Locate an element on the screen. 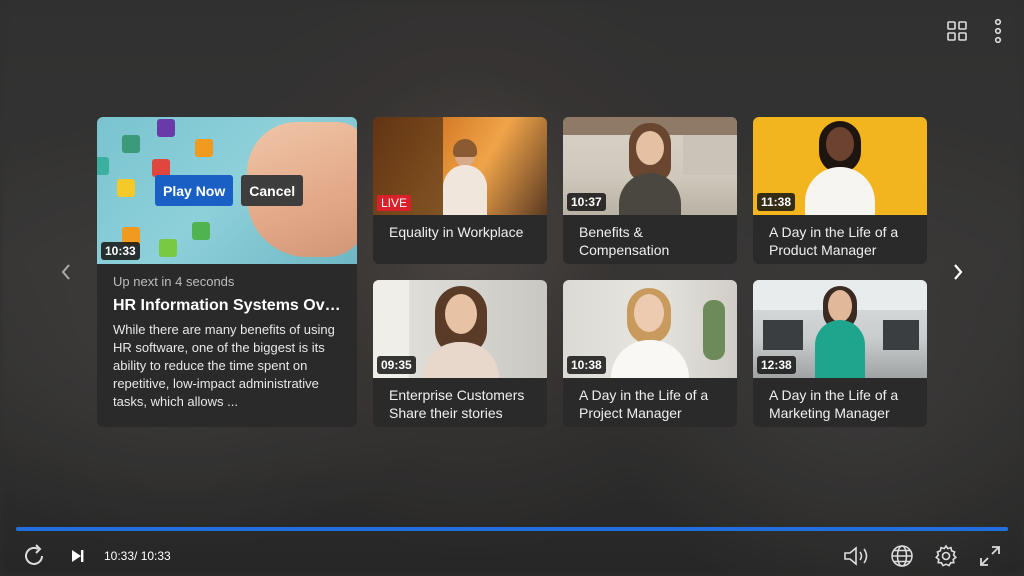 Image resolution: width=1024 pixels, height=576 pixels. replay-button is located at coordinates (34, 556).